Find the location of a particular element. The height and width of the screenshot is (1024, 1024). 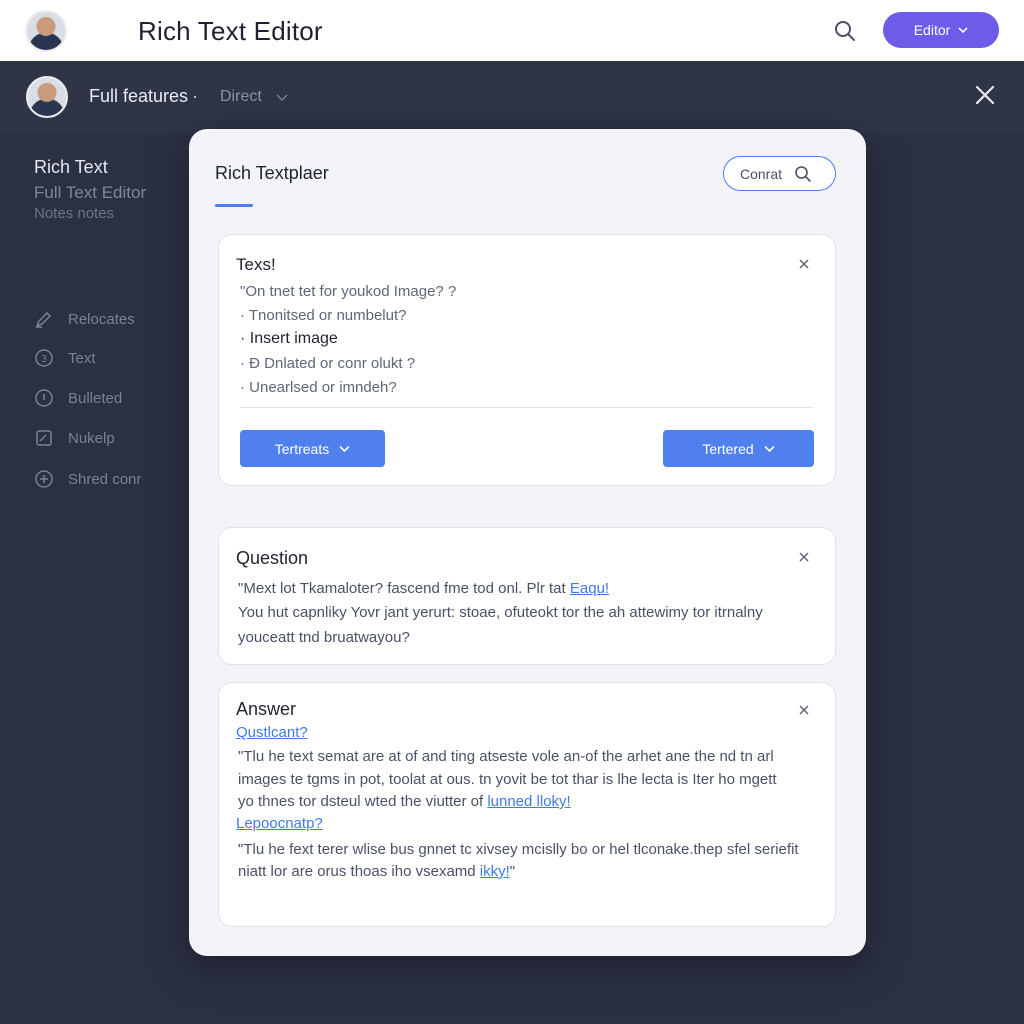

question-line: youceatt tnd bruatwayou? is located at coordinates (324, 637).